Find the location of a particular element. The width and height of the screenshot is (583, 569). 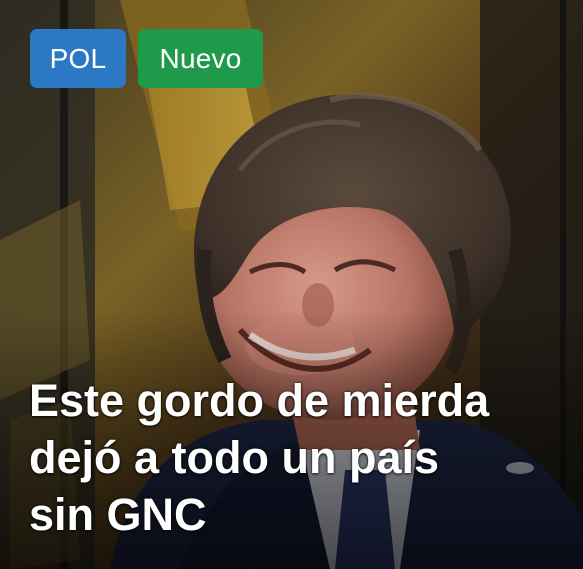

headline-line: sin GNC is located at coordinates (118, 514).